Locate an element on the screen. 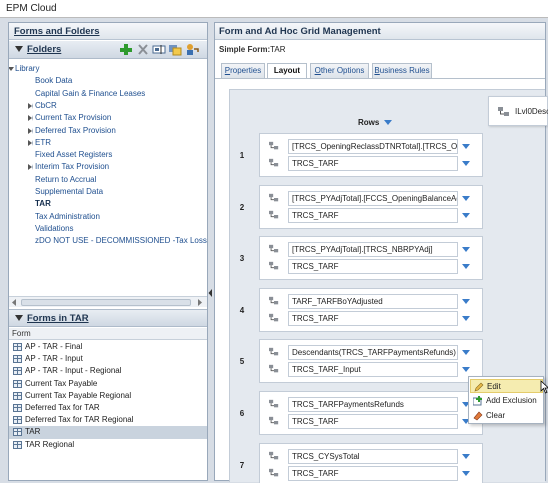 This screenshot has width=548, height=483. rows-dropdown-icon is located at coordinates (388, 122).